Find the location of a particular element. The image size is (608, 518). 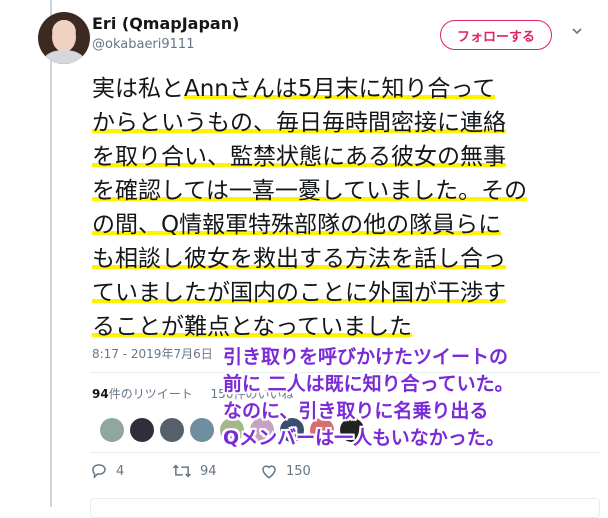

tweet-line: を取り合い、監禁状態にある彼女の無事 is located at coordinates (342, 157).